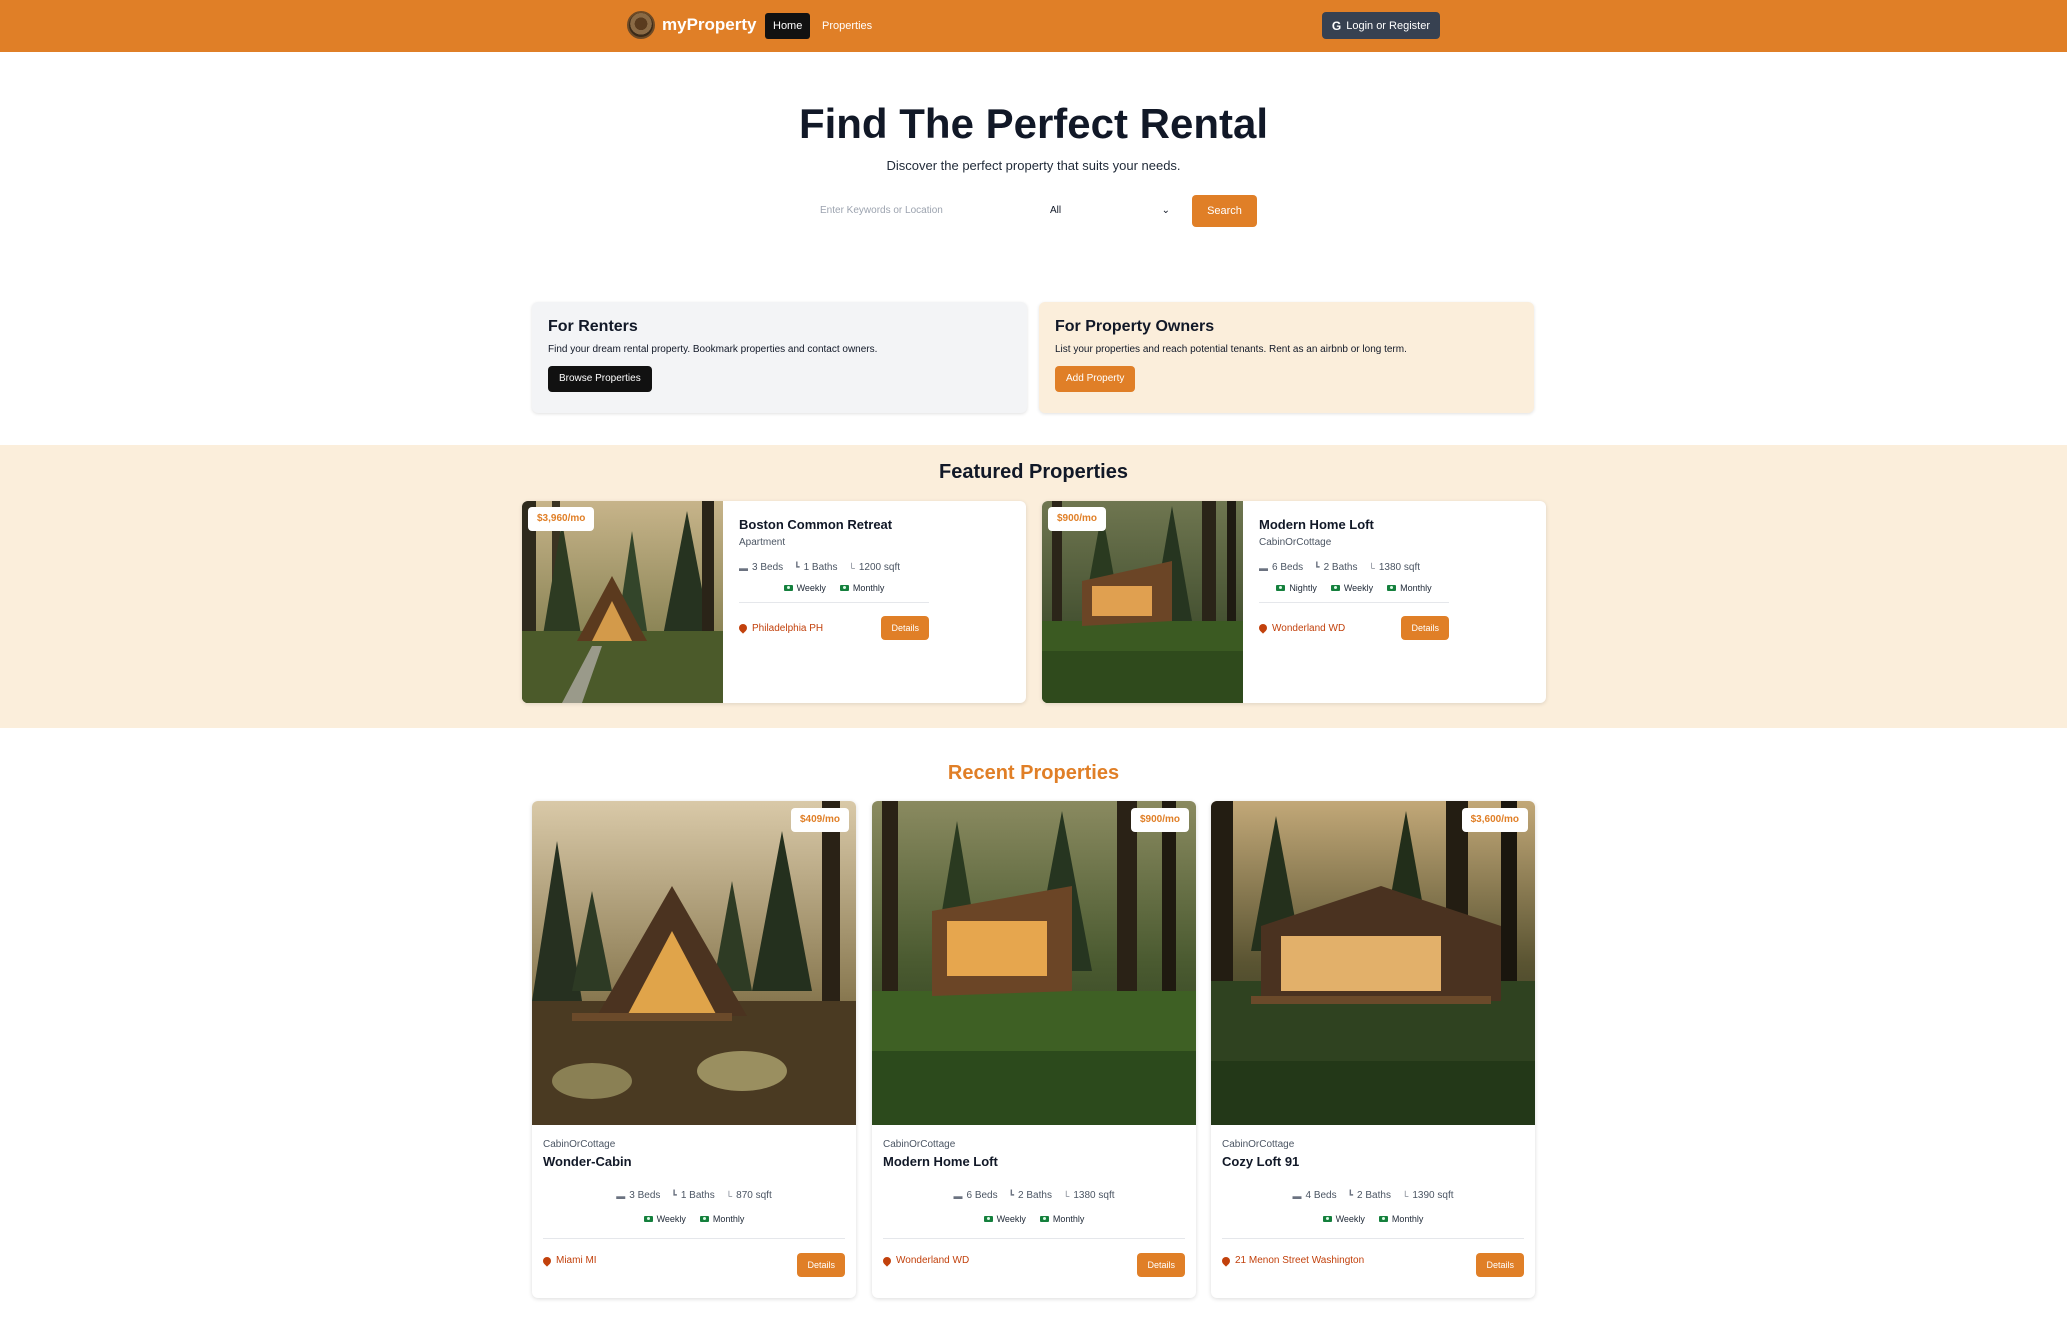 The height and width of the screenshot is (1318, 2067). Describe the element at coordinates (879, 567) in the screenshot. I see `sqft-value: 1200 sqft` at that location.